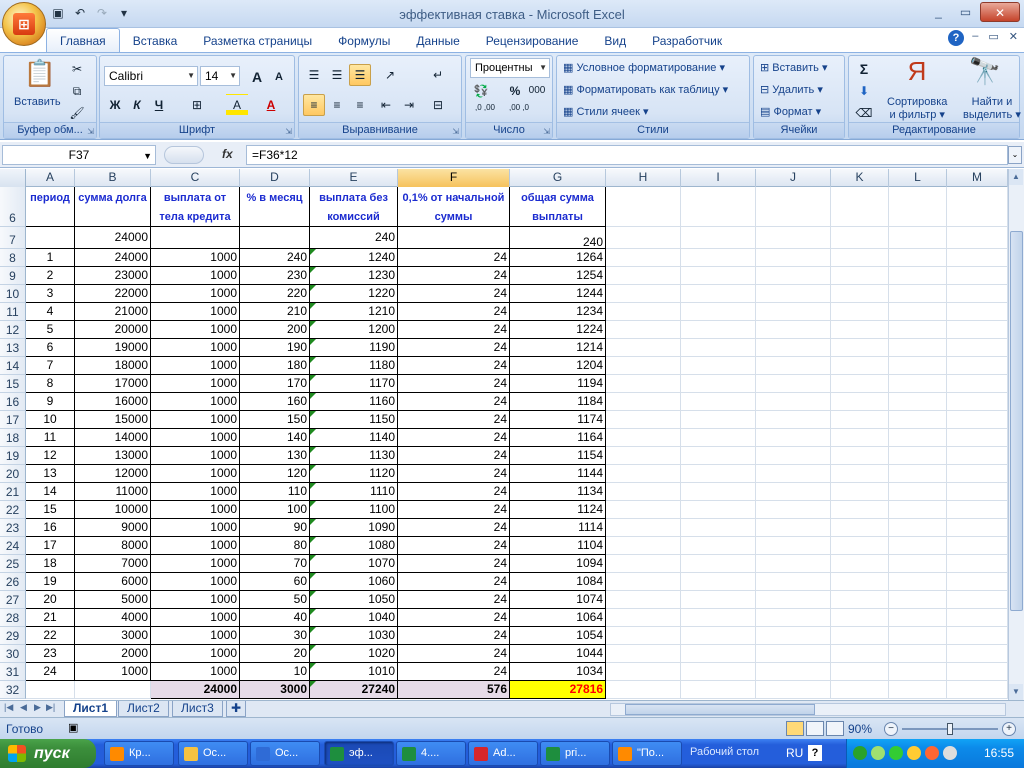 The image size is (1024, 768). Describe the element at coordinates (354, 636) in the screenshot. I see `cell-e: 1030` at that location.